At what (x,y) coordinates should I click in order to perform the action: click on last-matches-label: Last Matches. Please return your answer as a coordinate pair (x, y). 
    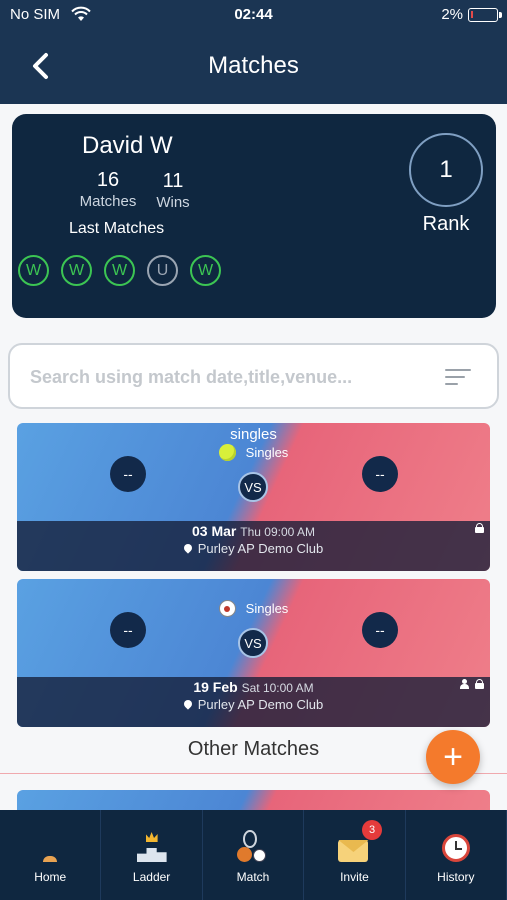
    Looking at the image, I should click on (117, 228).